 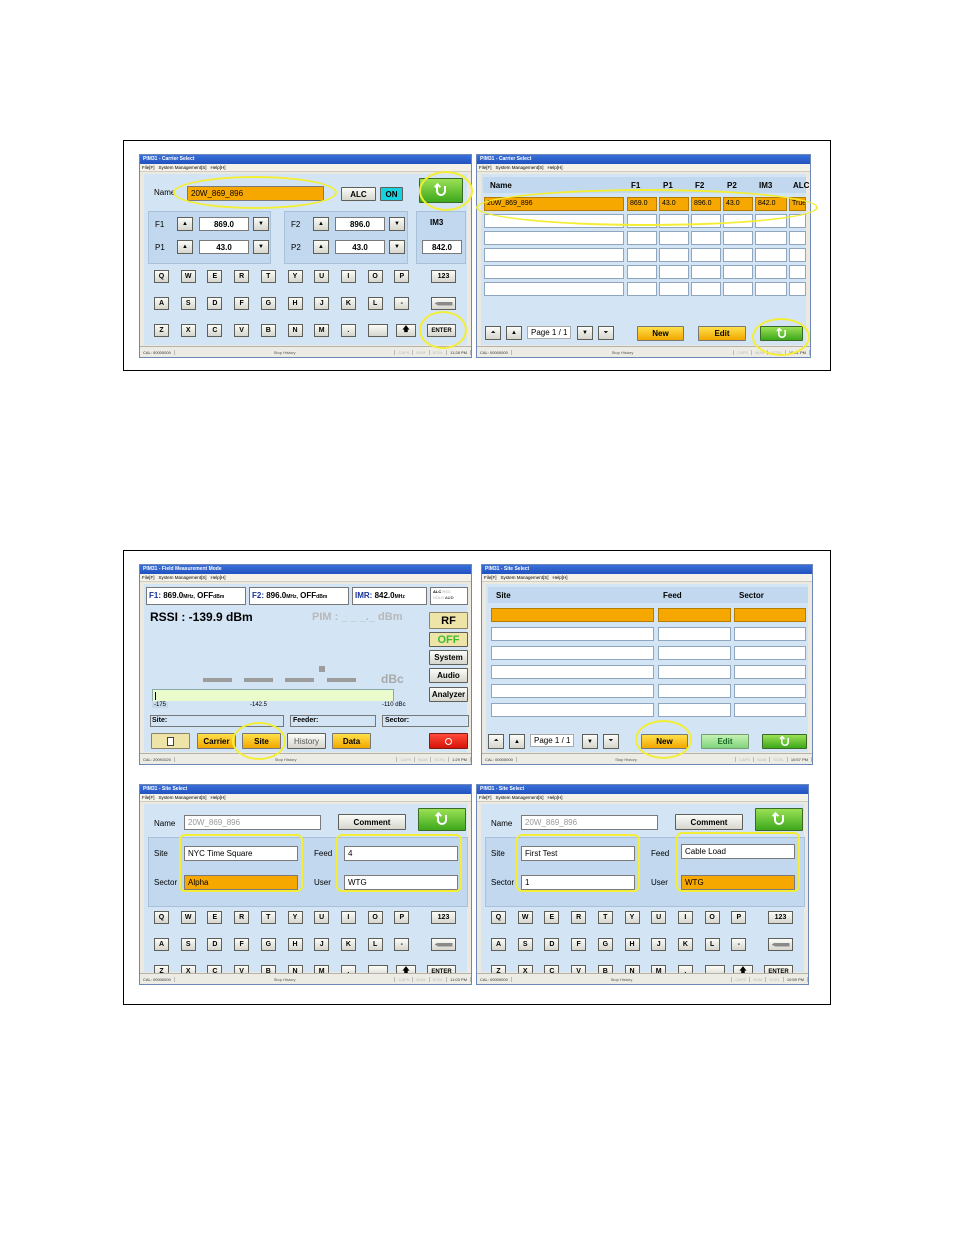 What do you see at coordinates (605, 917) in the screenshot?
I see `key-t: T` at bounding box center [605, 917].